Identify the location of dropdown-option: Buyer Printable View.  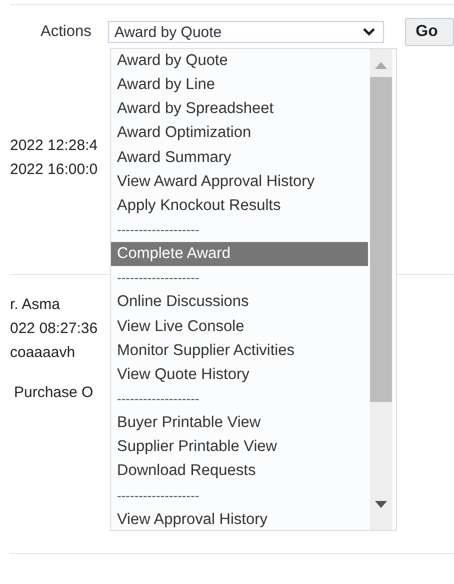
(240, 423).